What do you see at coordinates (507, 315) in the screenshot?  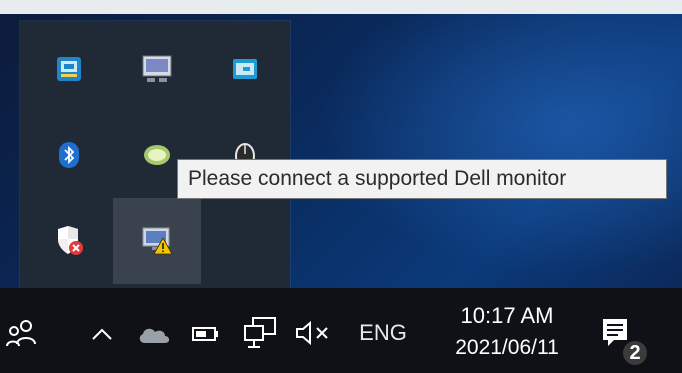 I see `clock-time: 10:17 AM` at bounding box center [507, 315].